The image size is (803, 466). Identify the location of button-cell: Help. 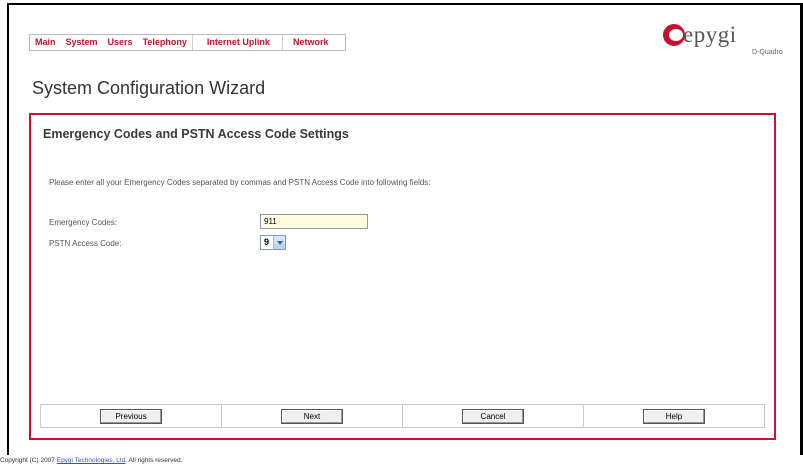
(674, 416).